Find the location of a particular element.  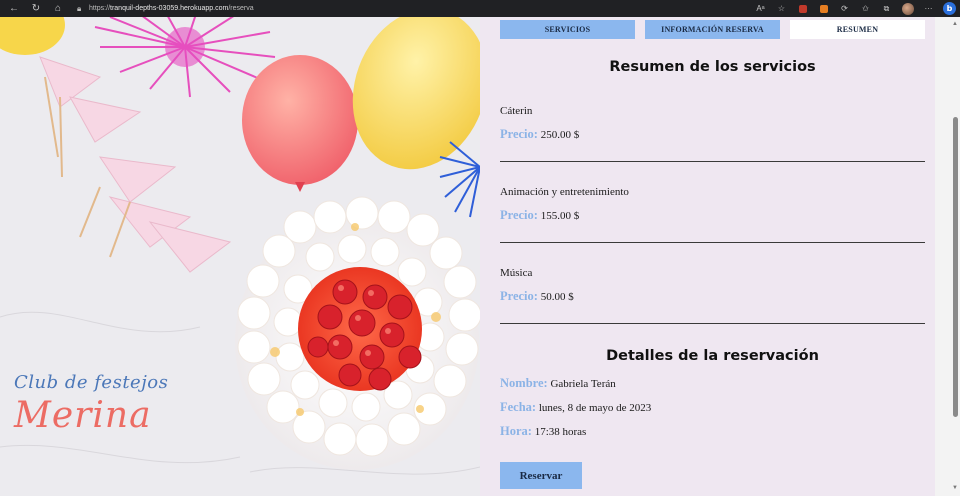

home-icon: ⌂ is located at coordinates (58, 8).